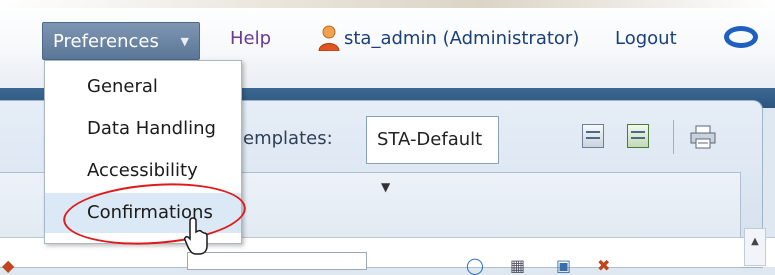  I want to click on toolbar-separator, so click(673, 137).